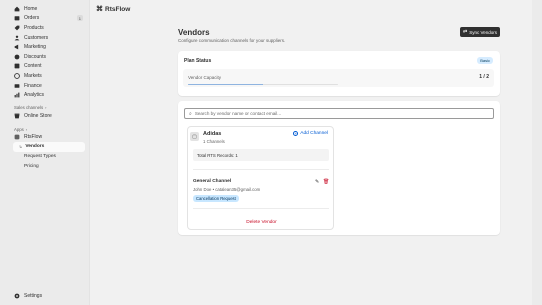 Image resolution: width=542 pixels, height=305 pixels. Describe the element at coordinates (21, 147) in the screenshot. I see `return-arrow-icon: ↳` at that location.